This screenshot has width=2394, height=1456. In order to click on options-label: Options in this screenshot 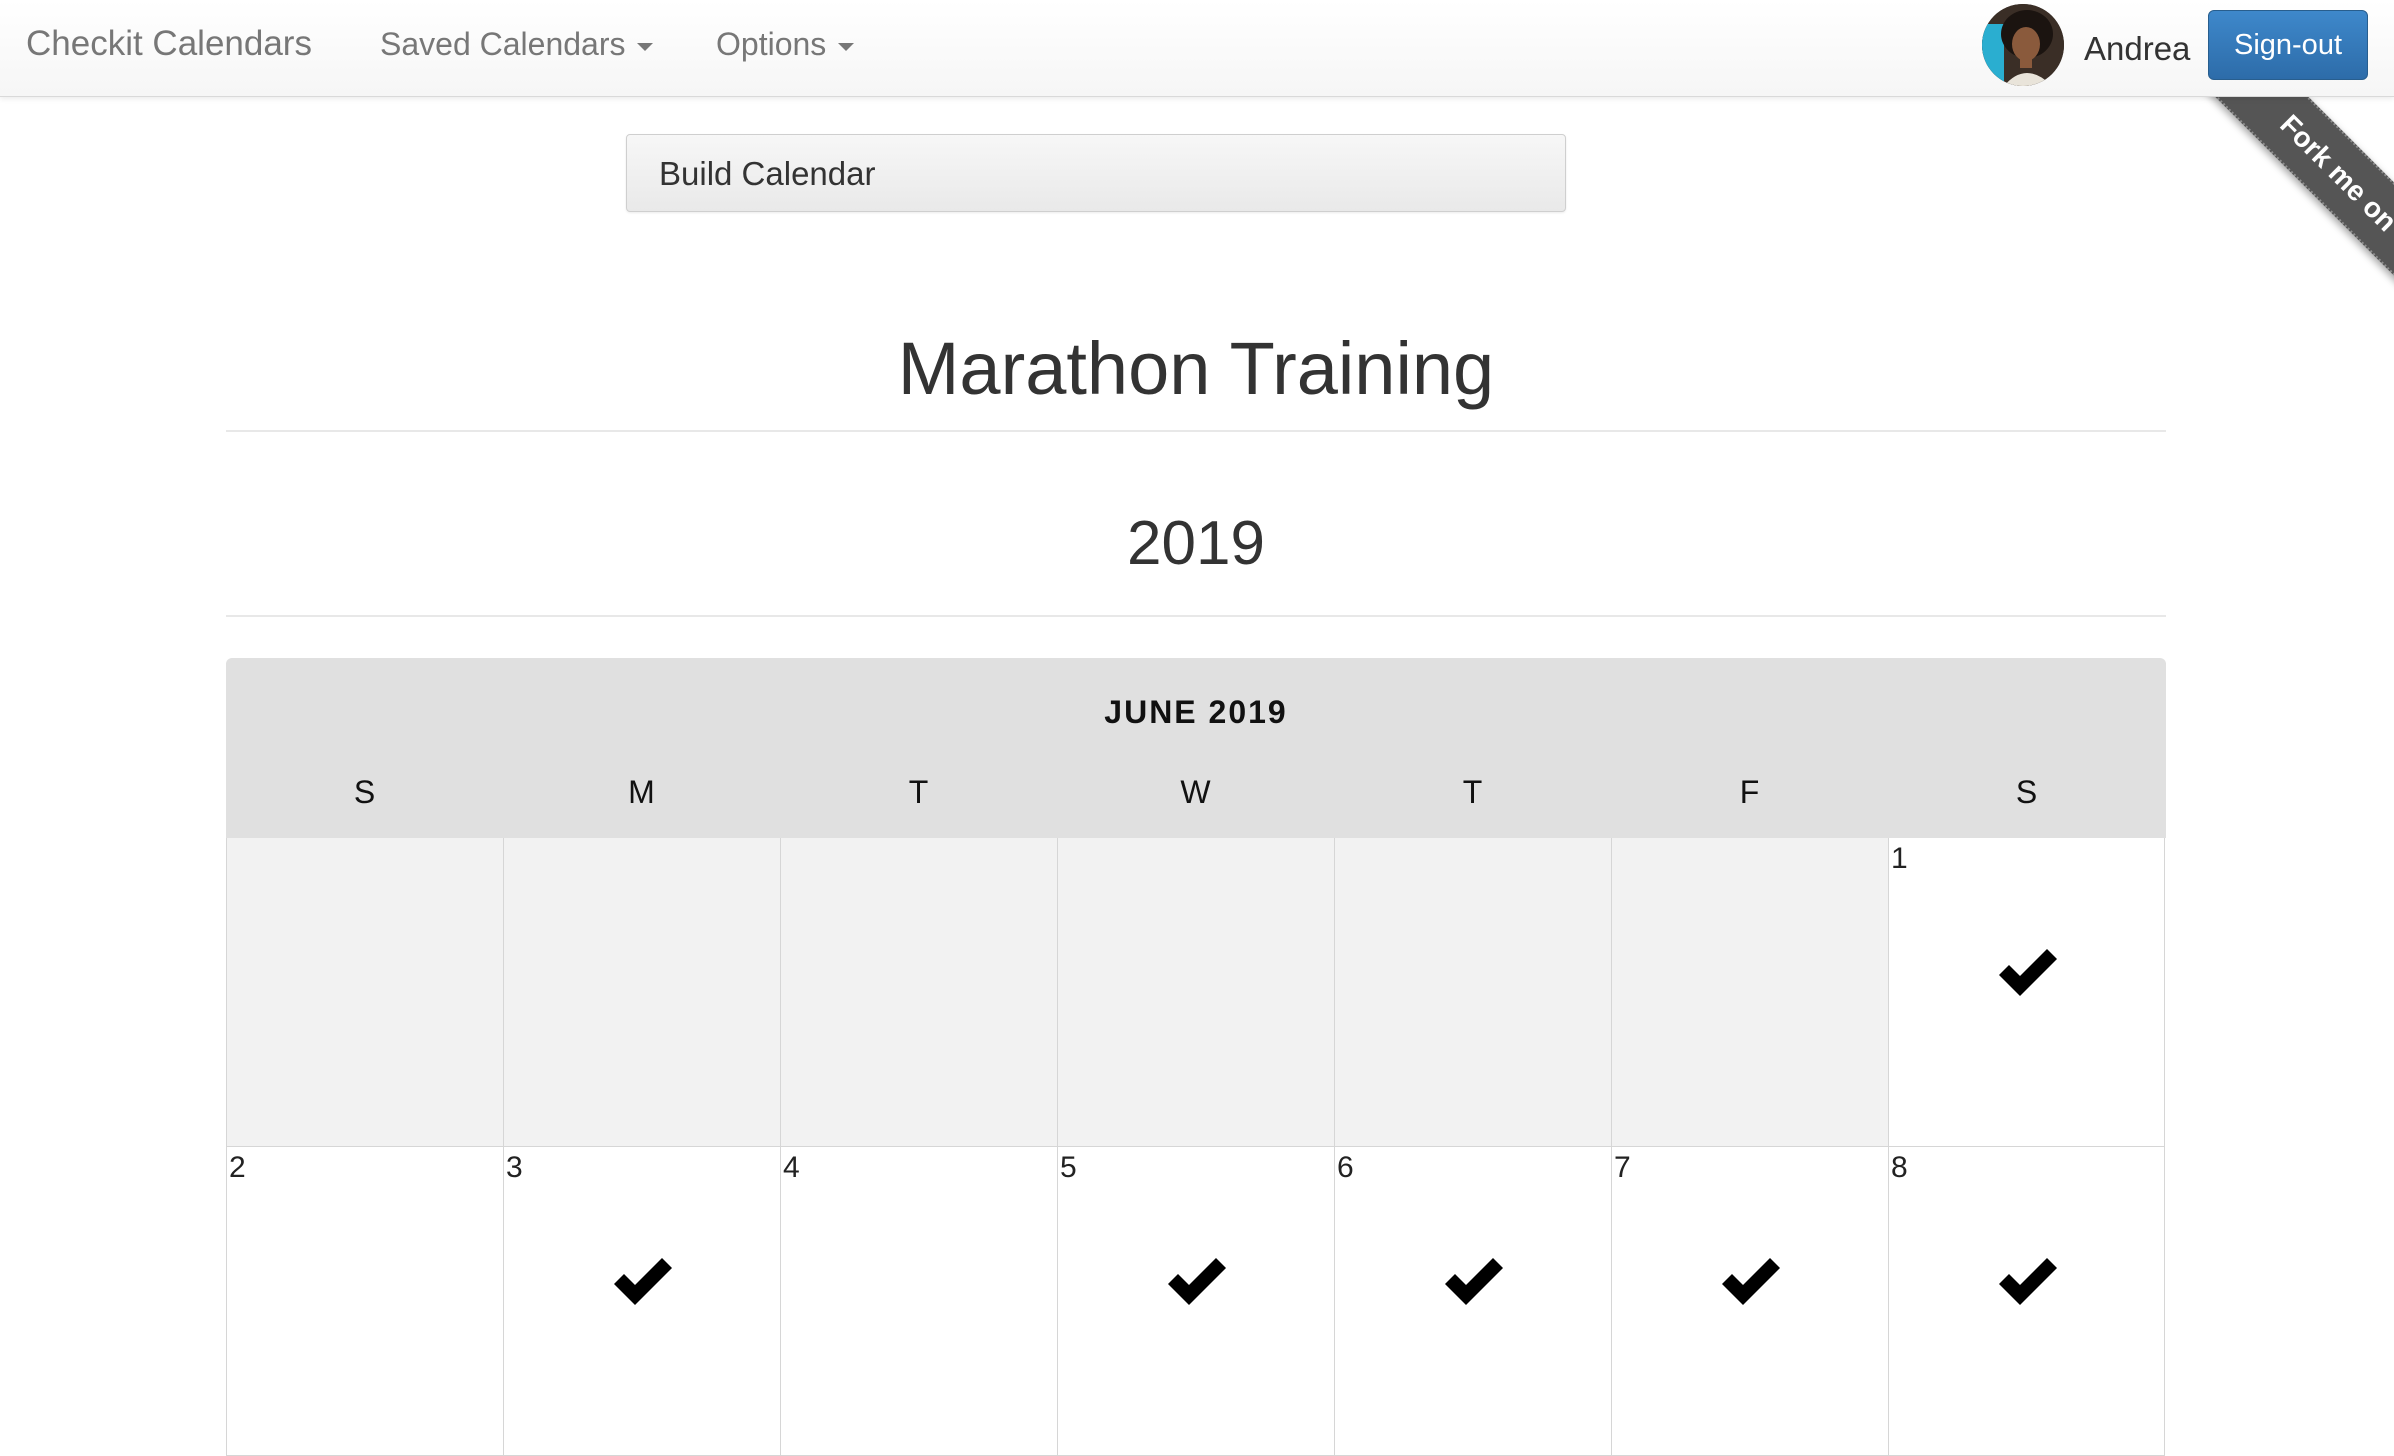, I will do `click(771, 44)`.